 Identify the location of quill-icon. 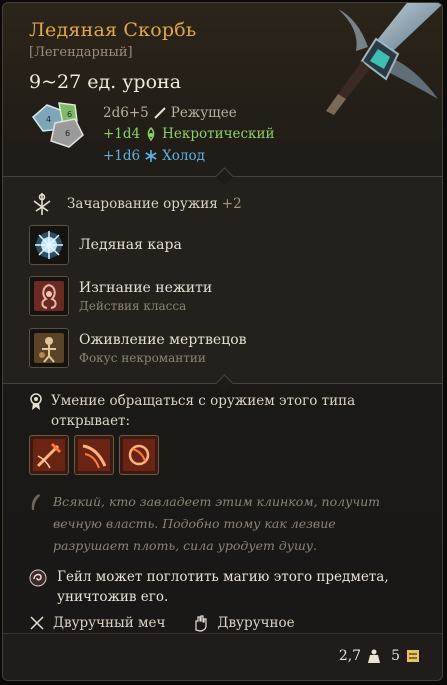
(35, 502).